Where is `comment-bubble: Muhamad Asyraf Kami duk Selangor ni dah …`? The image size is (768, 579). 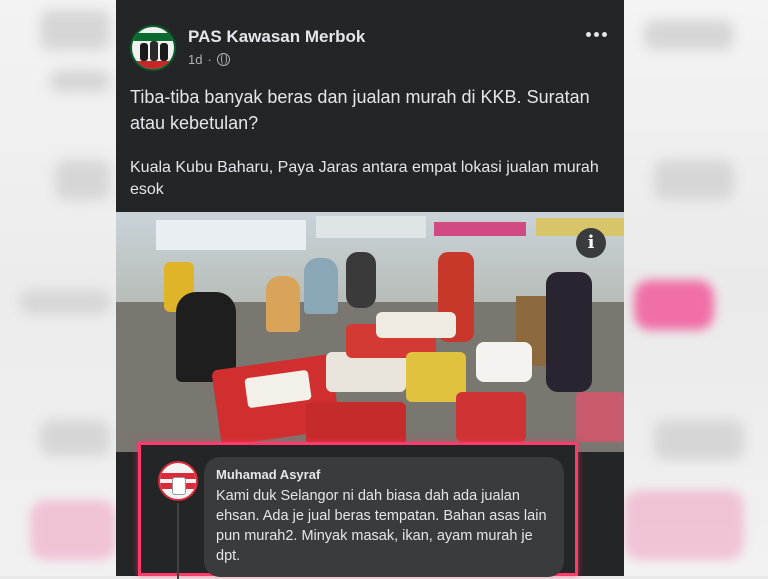
comment-bubble: Muhamad Asyraf Kami duk Selangor ni dah … is located at coordinates (384, 517).